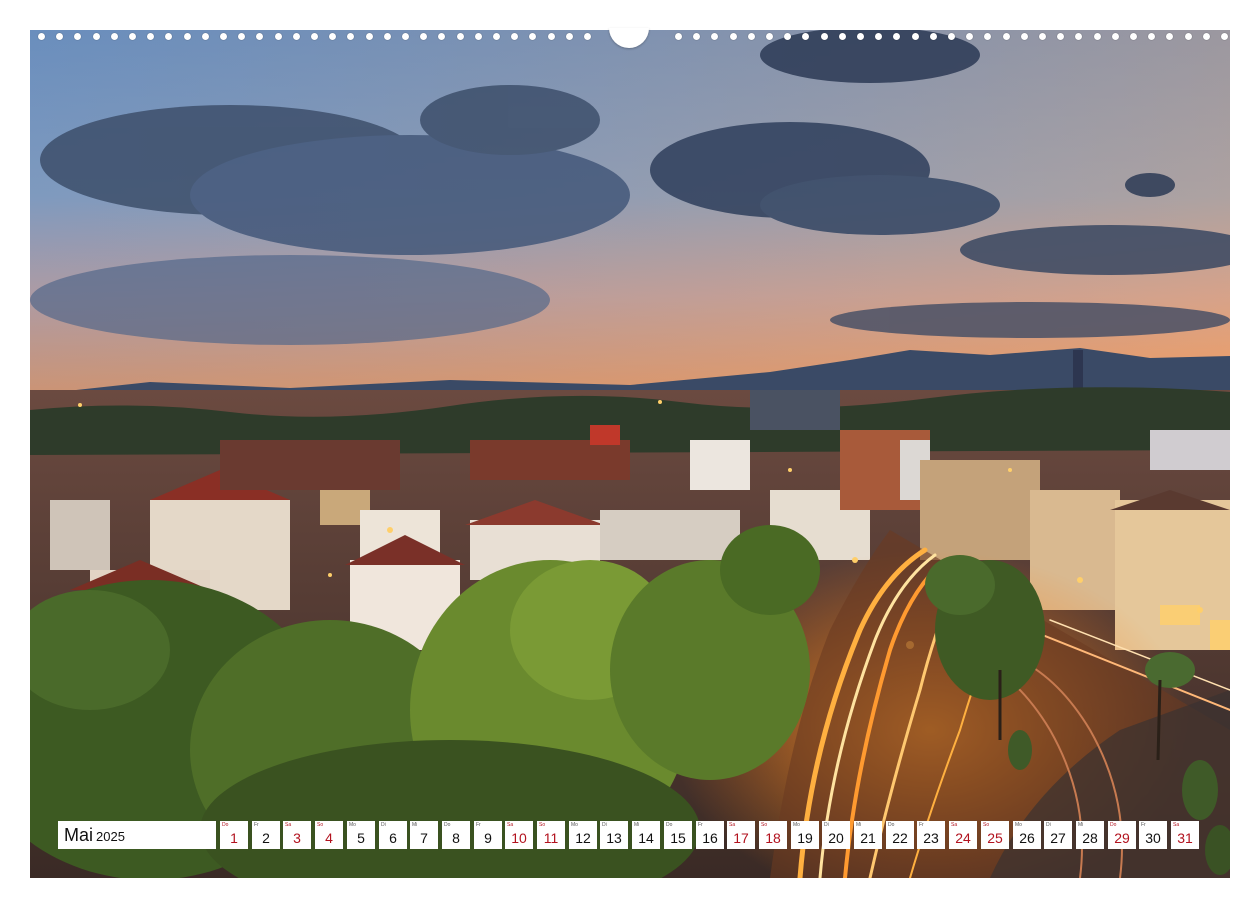  I want to click on calendar-day: Sa 3, so click(297, 835).